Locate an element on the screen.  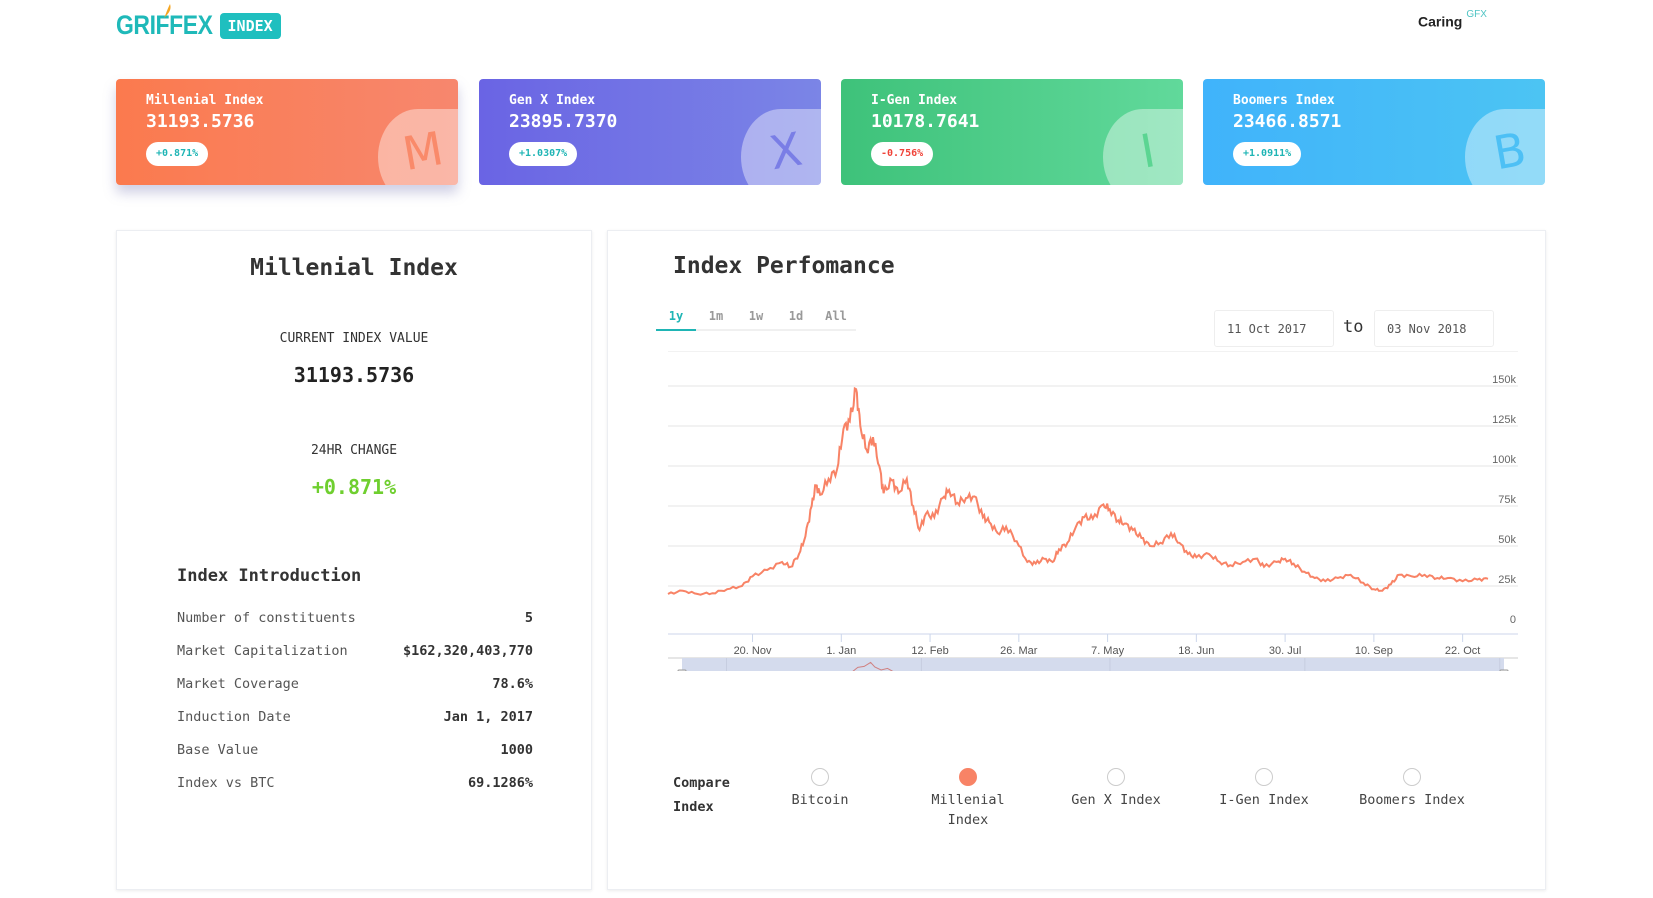
intro-row: Induction Date Jan 1, 2017 is located at coordinates (355, 717).